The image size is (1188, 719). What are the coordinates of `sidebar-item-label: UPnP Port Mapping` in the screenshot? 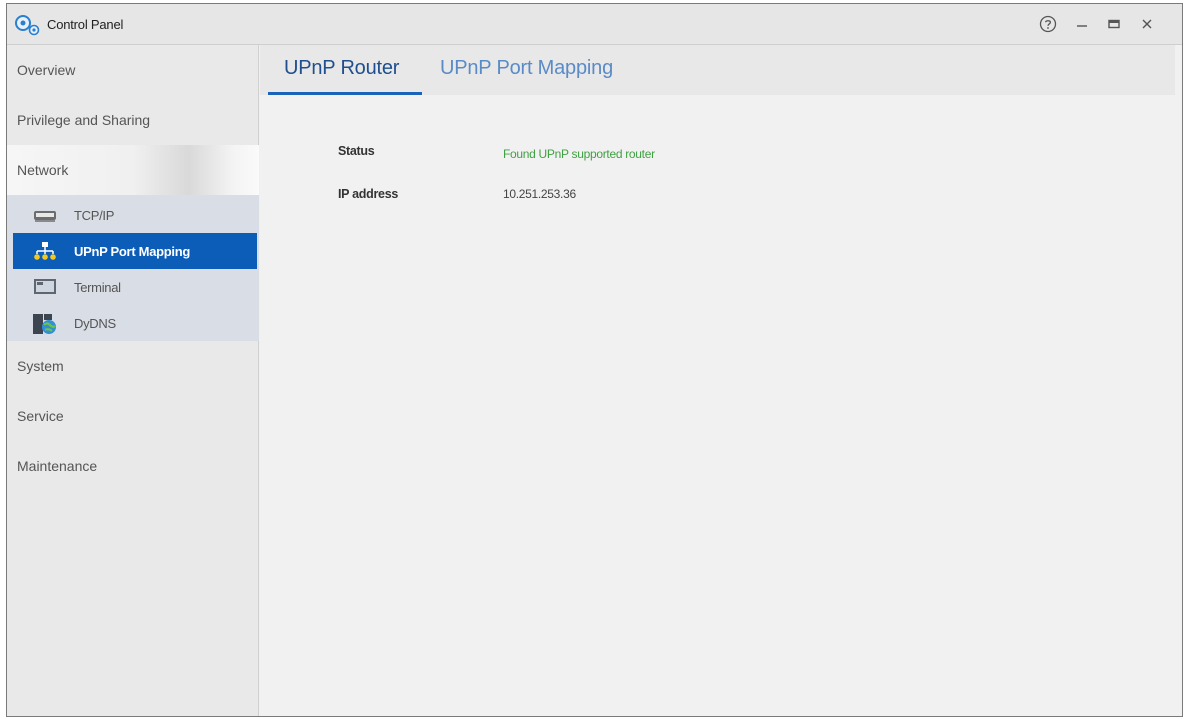 It's located at (132, 251).